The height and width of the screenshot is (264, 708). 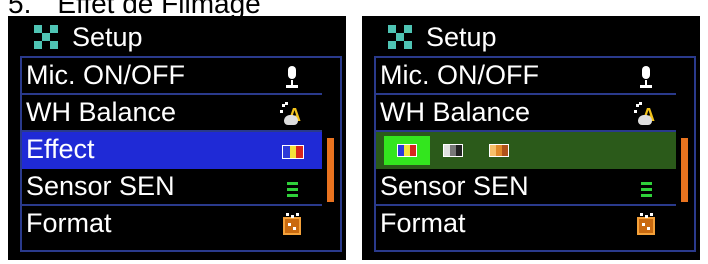 I want to click on effect-option-color, so click(x=407, y=150).